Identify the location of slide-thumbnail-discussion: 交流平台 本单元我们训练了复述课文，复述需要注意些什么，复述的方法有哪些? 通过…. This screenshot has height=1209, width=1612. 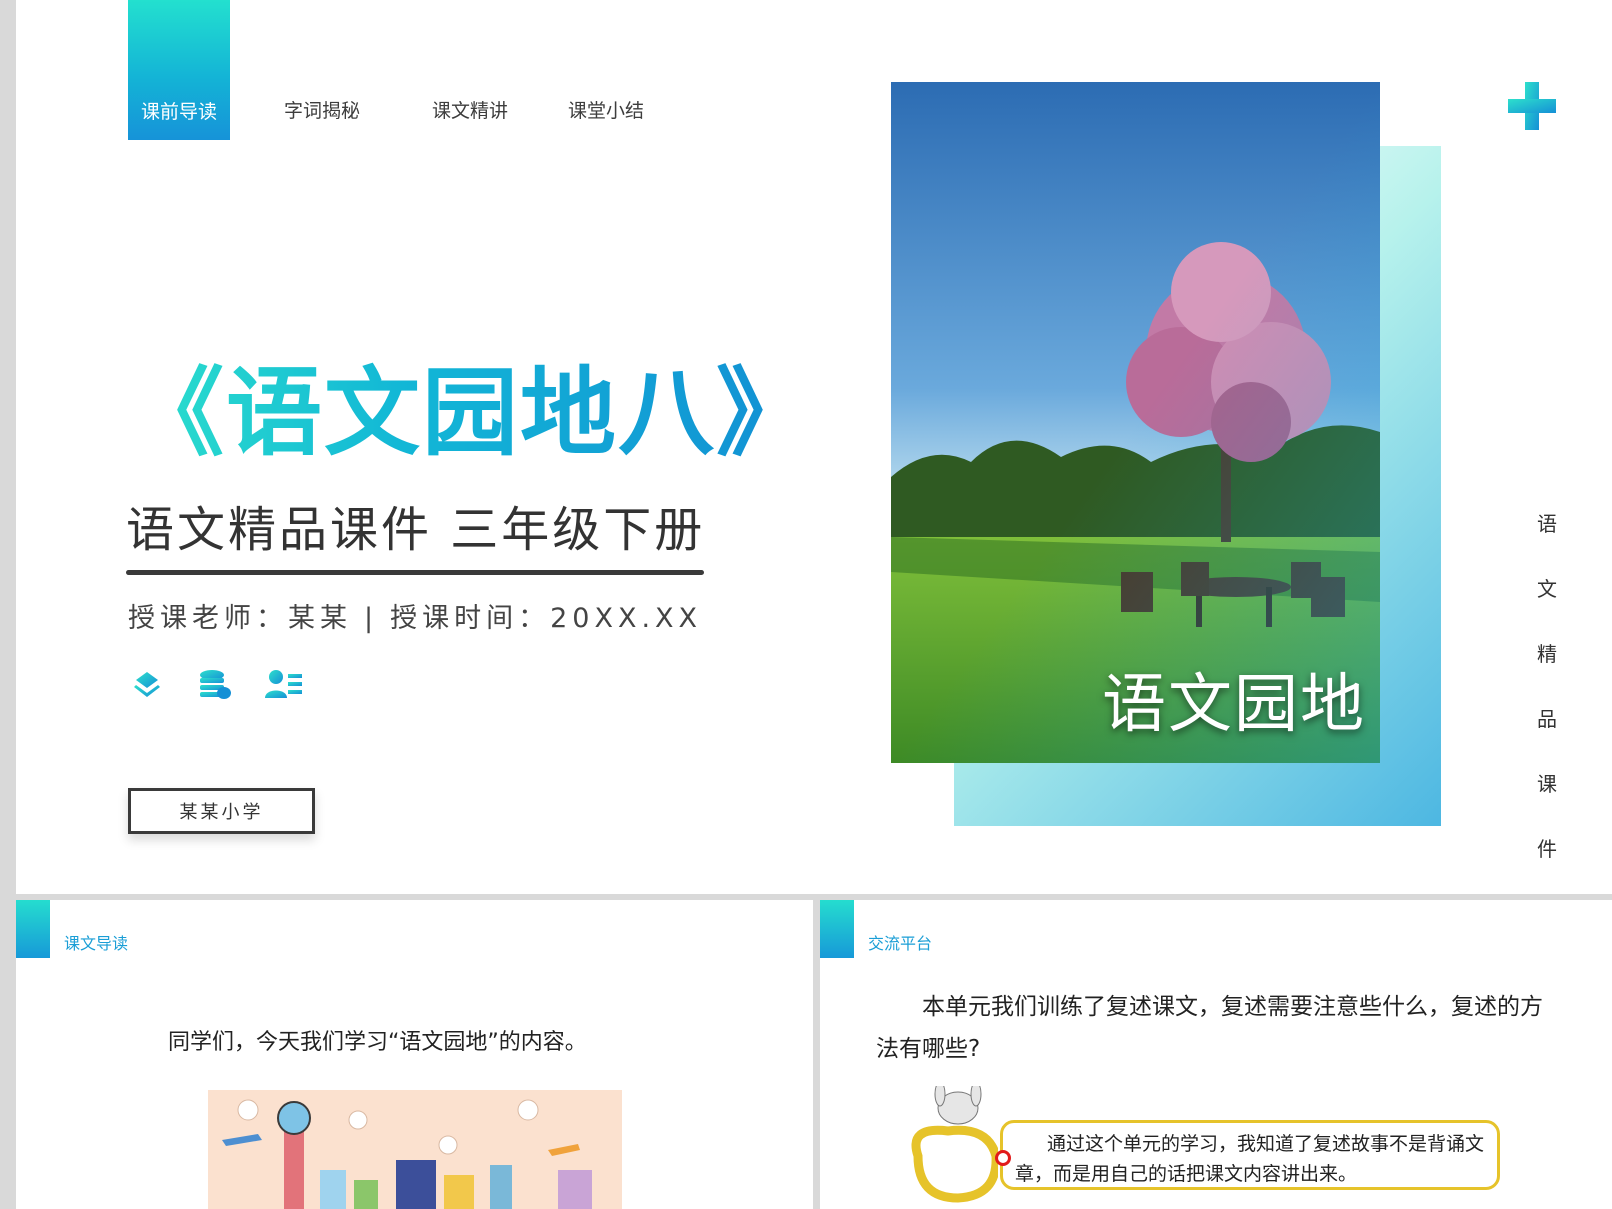
(1216, 1054).